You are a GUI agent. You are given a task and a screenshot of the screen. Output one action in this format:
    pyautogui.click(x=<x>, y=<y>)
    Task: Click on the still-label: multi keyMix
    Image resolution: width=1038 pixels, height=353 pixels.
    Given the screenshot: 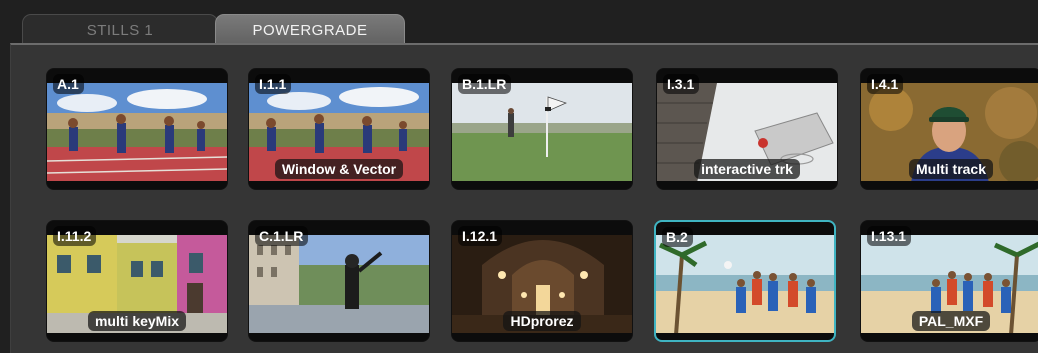 What is the action you would take?
    pyautogui.click(x=137, y=321)
    